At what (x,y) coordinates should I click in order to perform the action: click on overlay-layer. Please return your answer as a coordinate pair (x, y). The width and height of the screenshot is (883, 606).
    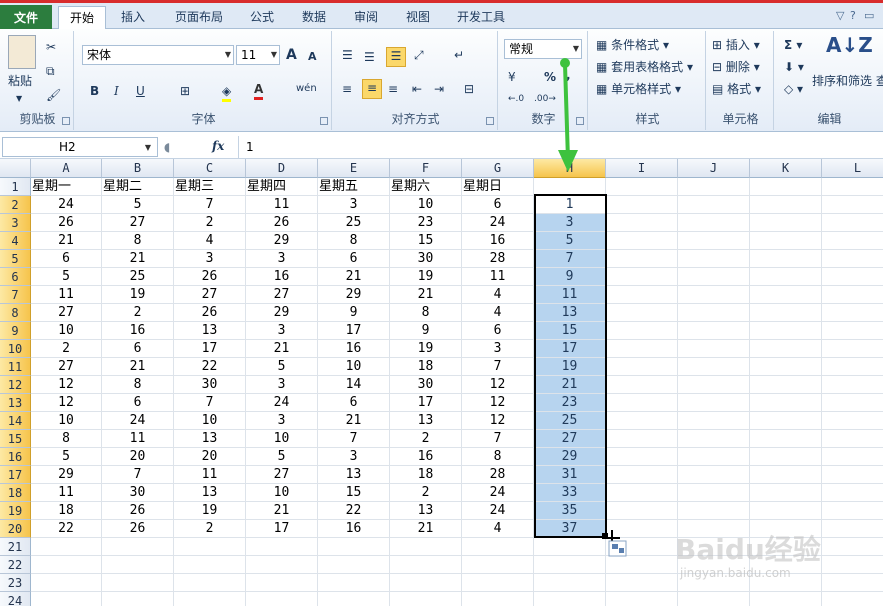
    Looking at the image, I should click on (580, 307).